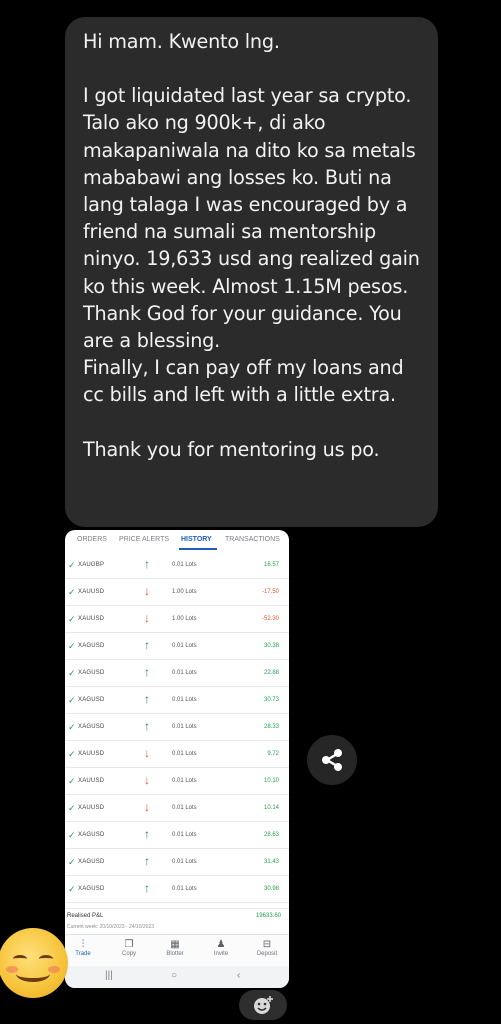  I want to click on history-row: ✓ XAGUSD ↑ 0.01 Lots 30.38, so click(177, 646).